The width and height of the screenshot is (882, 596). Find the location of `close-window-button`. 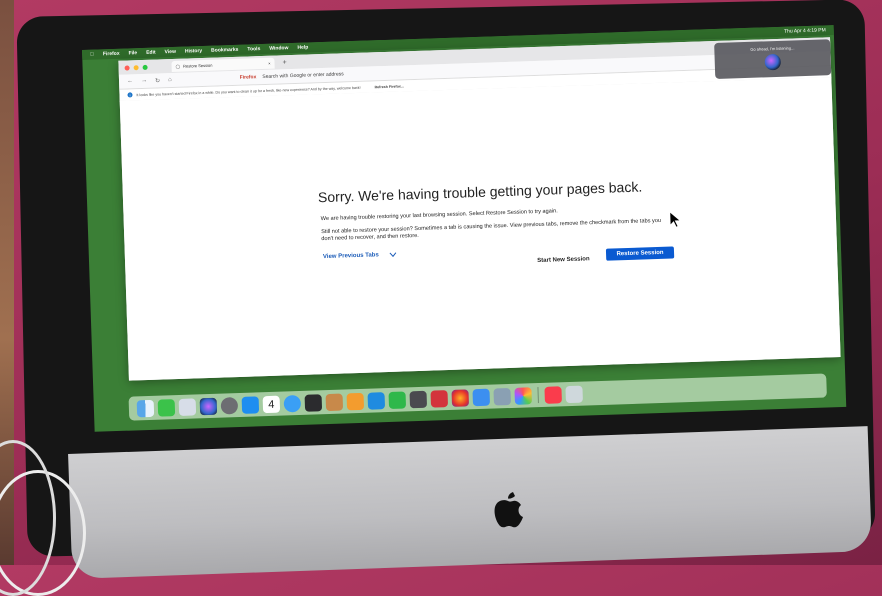

close-window-button is located at coordinates (127, 67).